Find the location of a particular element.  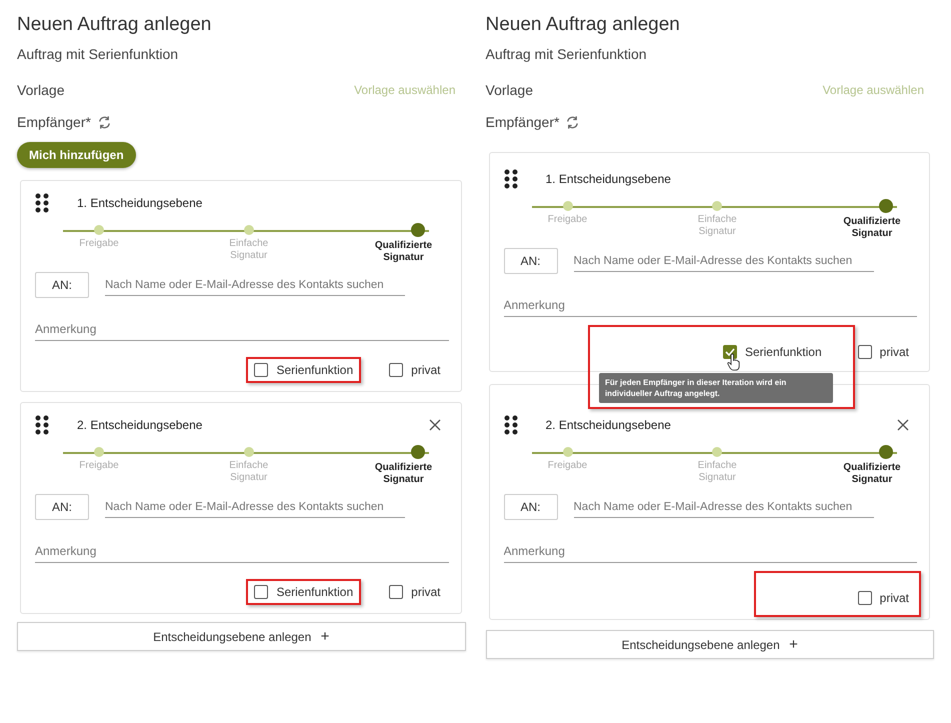

tooltip: Für jeden Empfänger in dieser Iteration wird ein individueller Auftrag angelegt. is located at coordinates (715, 388).